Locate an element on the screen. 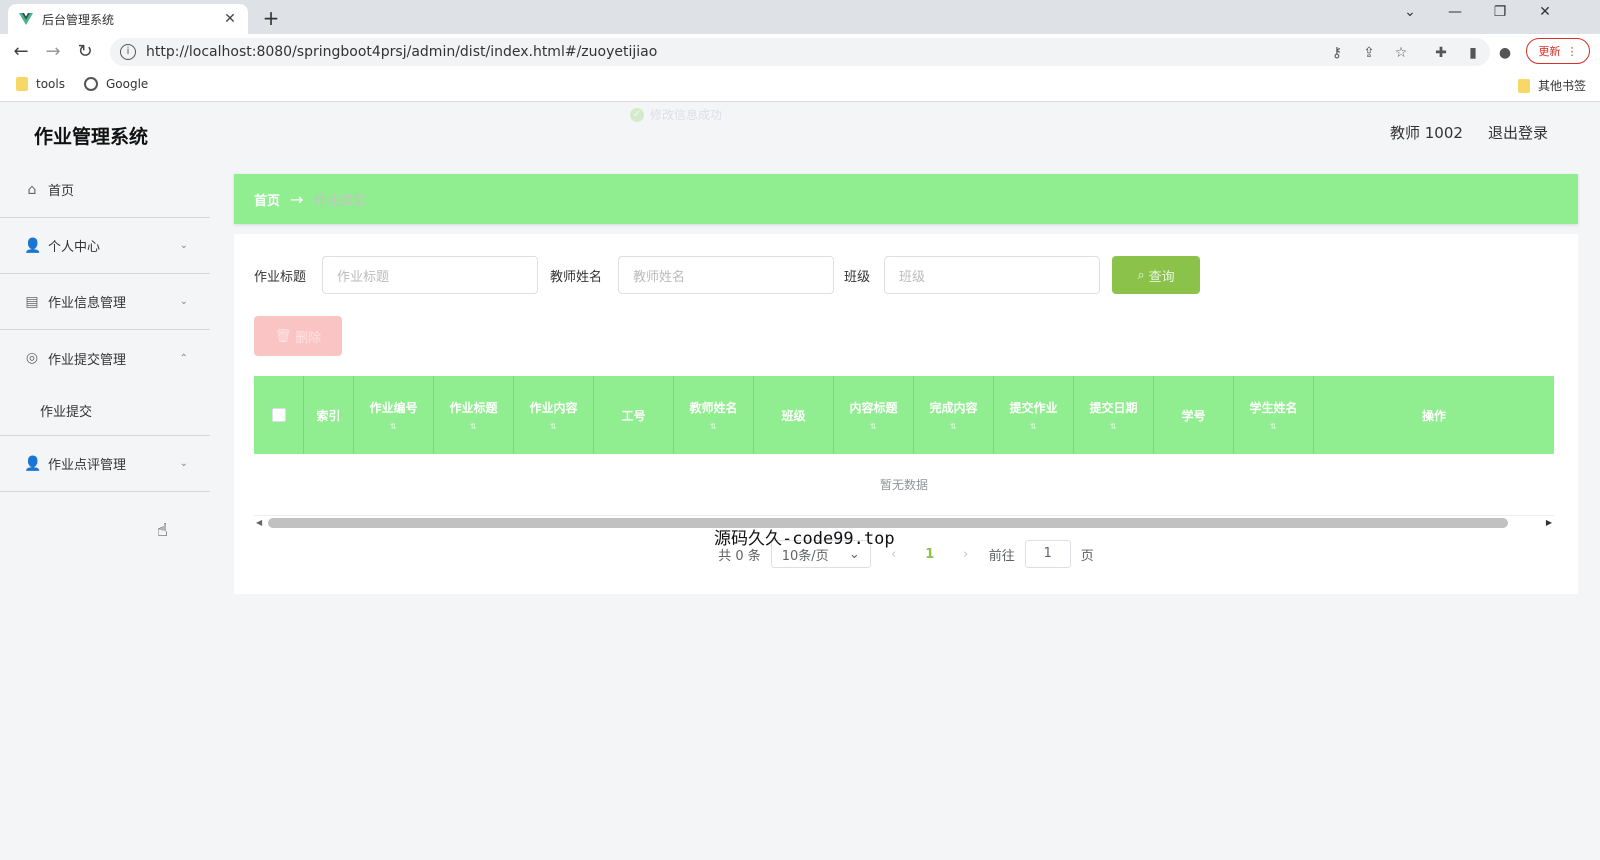 Image resolution: width=1600 pixels, height=860 pixels. column-header: 作业内容 ⇅ is located at coordinates (554, 415).